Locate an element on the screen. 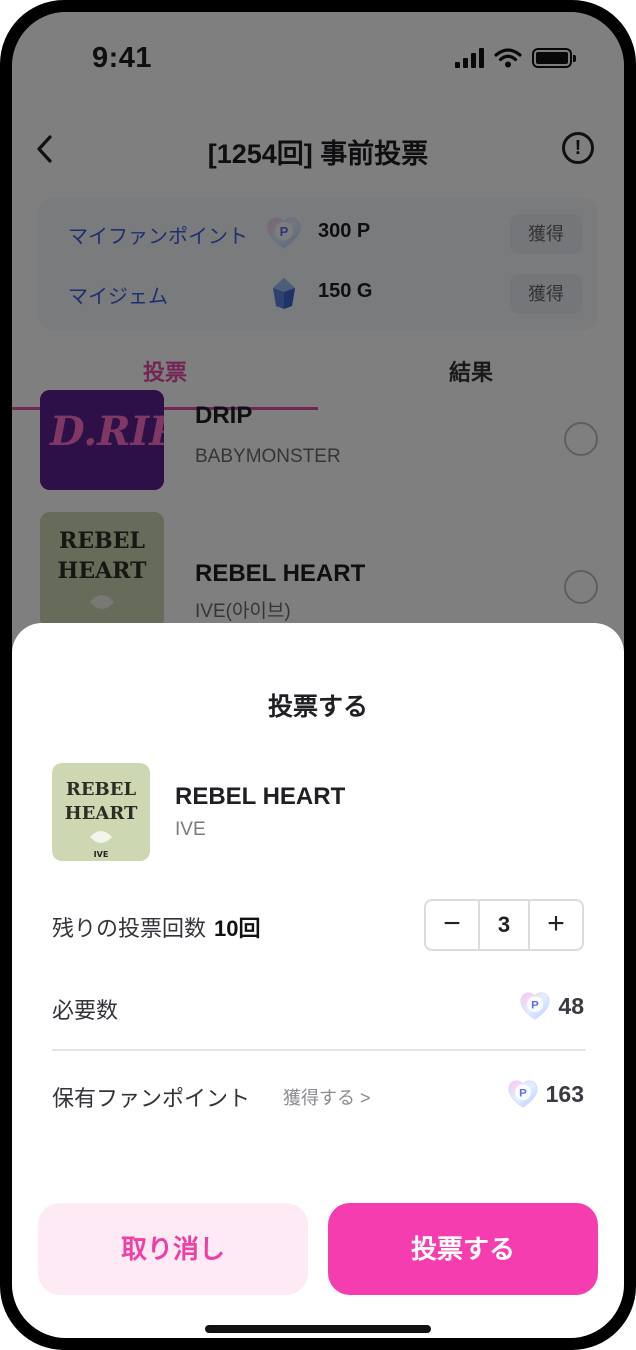 Image resolution: width=636 pixels, height=1350 pixels. selected-album-cover: REBEL HEART IVE is located at coordinates (101, 812).